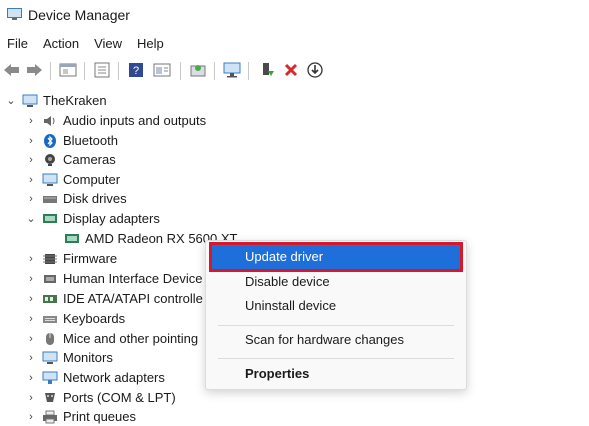 The width and height of the screenshot is (589, 426). I want to click on tree-item-ports: › Ports (COM & LPT), so click(101, 397).